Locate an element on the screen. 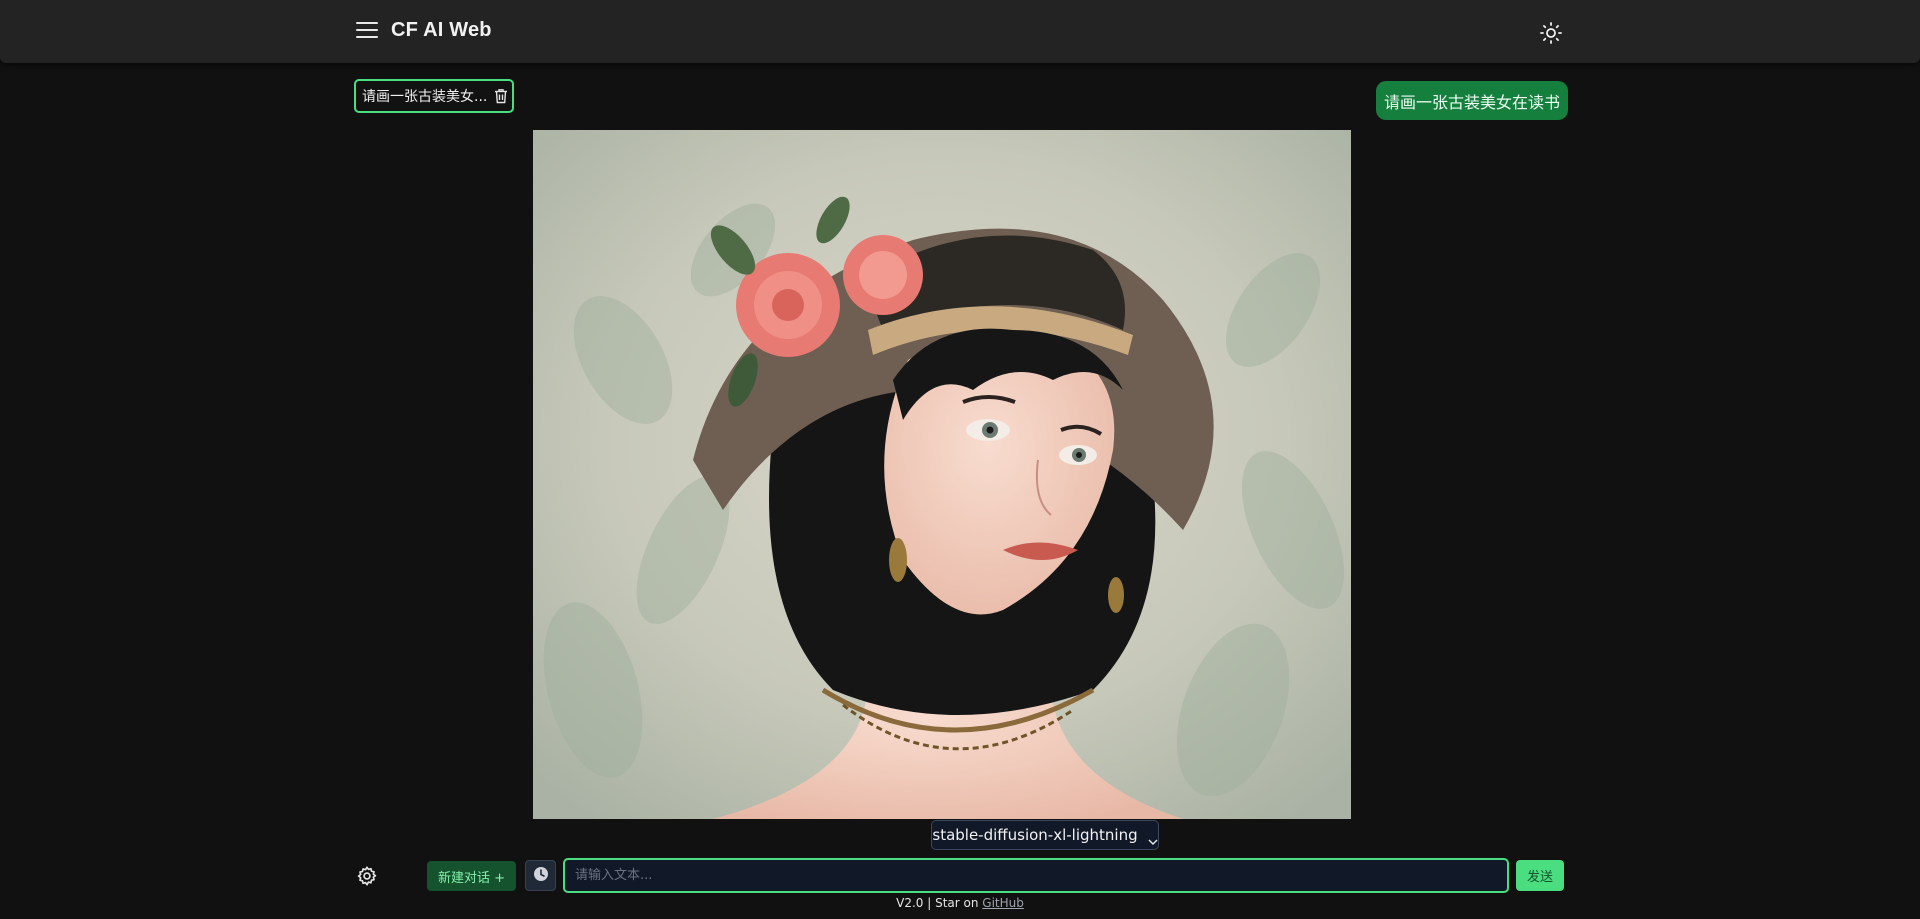 This screenshot has height=919, width=1920. model-select-value: stable-diffusion-xl-lightning is located at coordinates (1035, 835).